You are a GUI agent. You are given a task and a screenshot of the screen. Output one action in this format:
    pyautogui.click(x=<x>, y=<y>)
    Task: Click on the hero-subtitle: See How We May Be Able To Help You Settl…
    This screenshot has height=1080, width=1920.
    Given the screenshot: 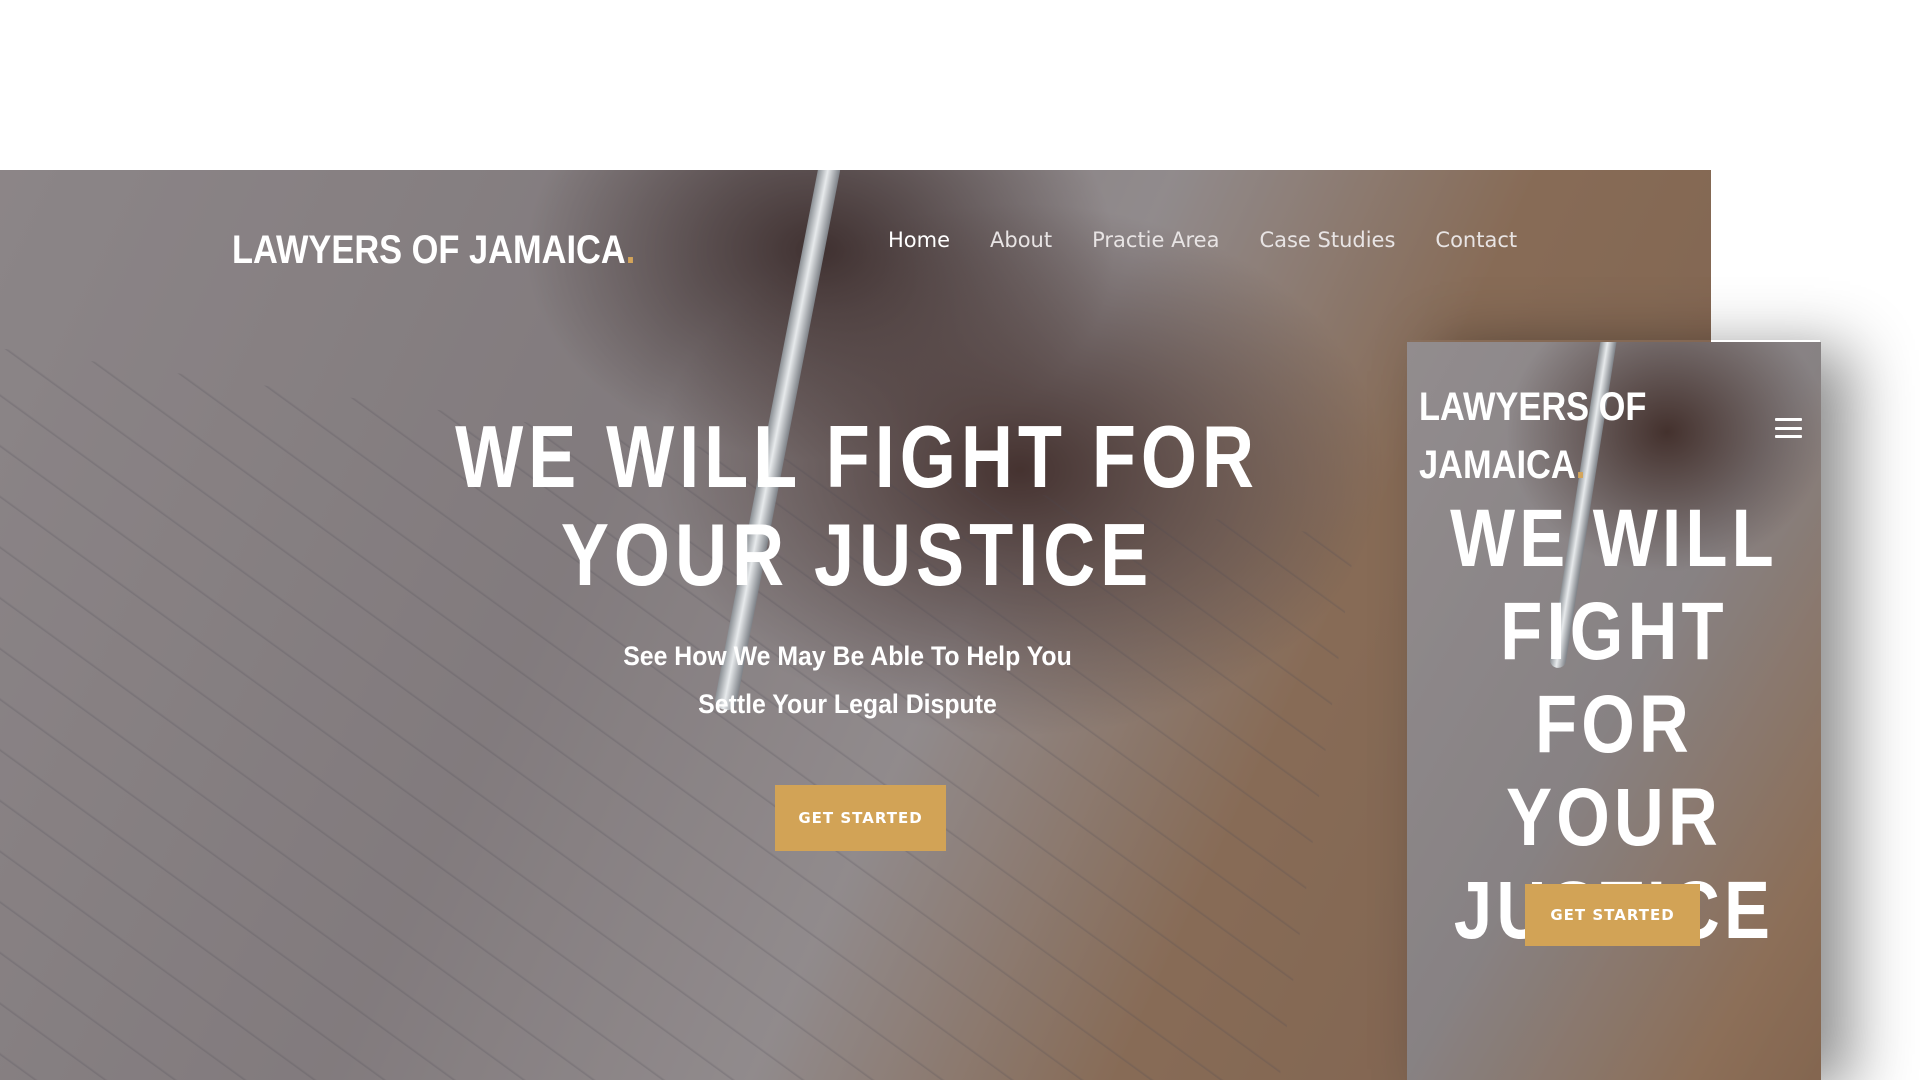 What is the action you would take?
    pyautogui.click(x=847, y=680)
    